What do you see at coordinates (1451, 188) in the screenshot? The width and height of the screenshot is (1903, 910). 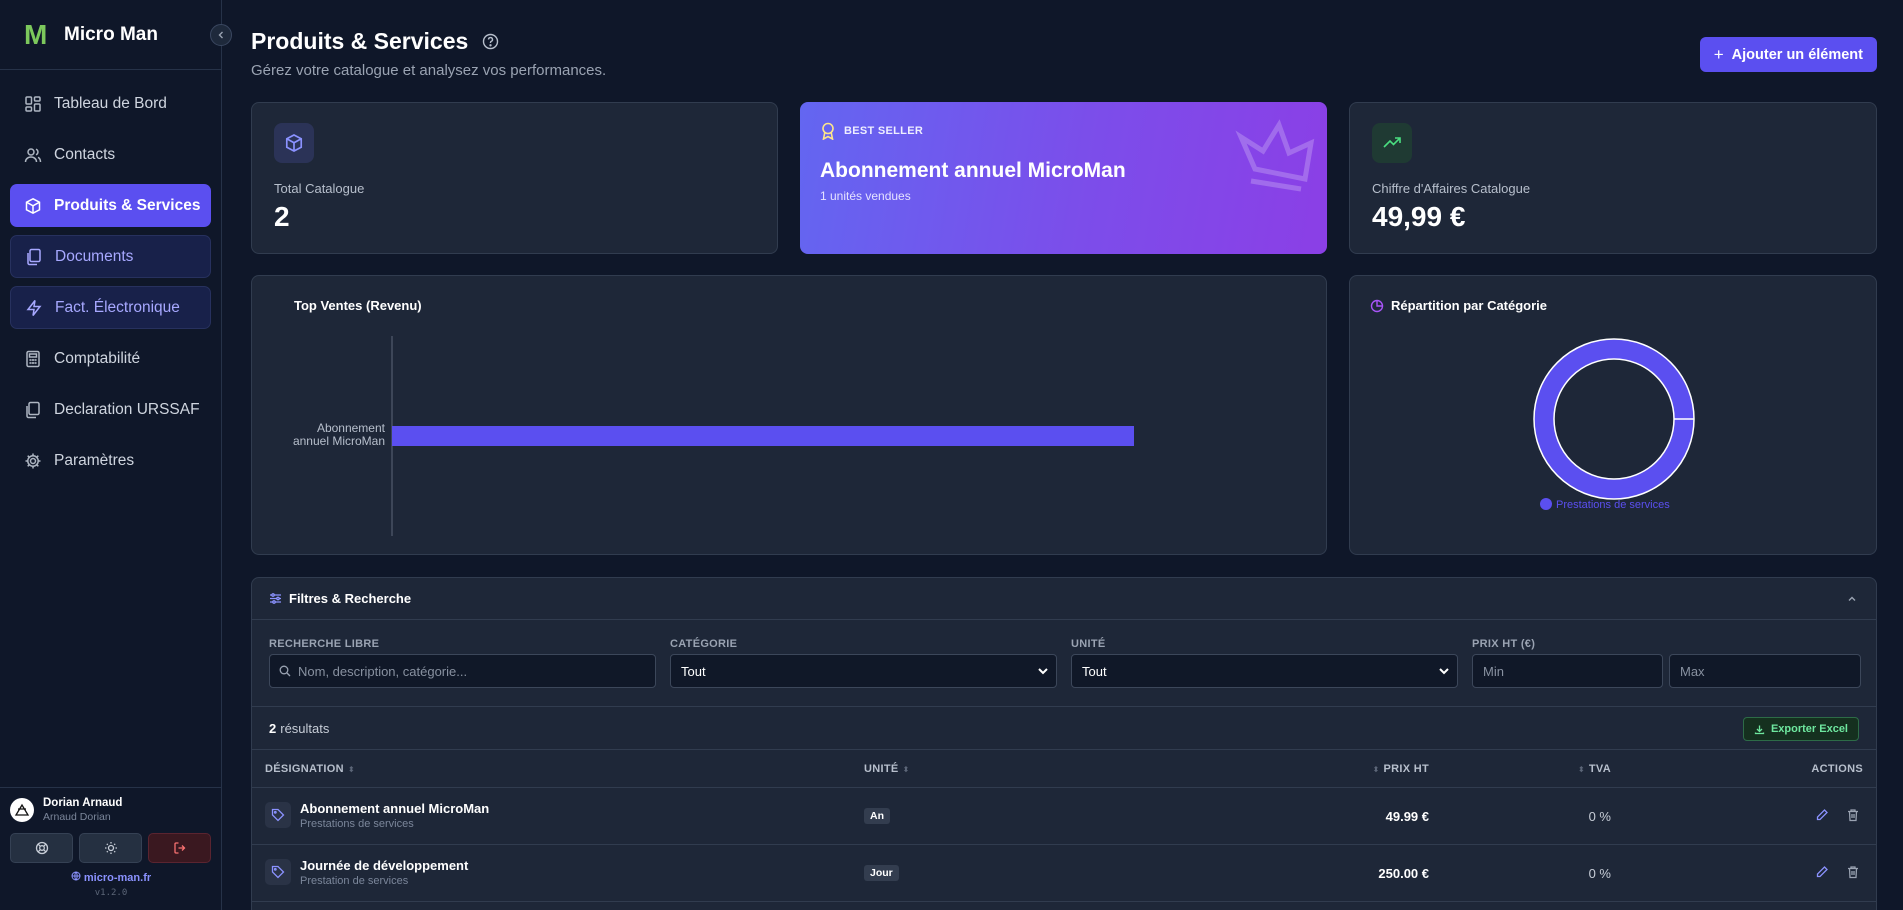 I see `kpi-label: Chiffre d'Affaires Catalogue` at bounding box center [1451, 188].